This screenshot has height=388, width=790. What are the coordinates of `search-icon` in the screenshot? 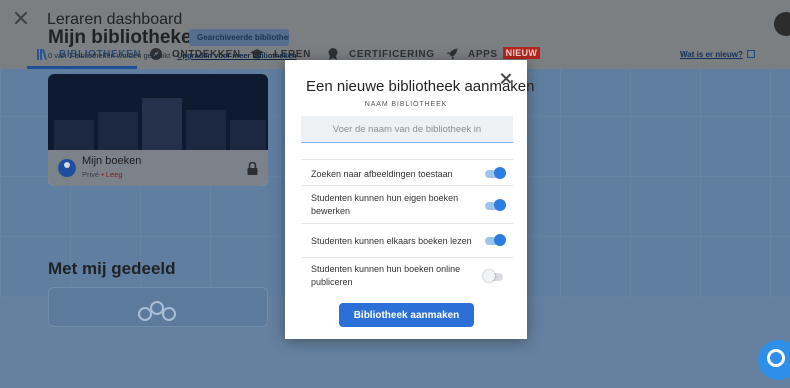 It's located at (774, 360).